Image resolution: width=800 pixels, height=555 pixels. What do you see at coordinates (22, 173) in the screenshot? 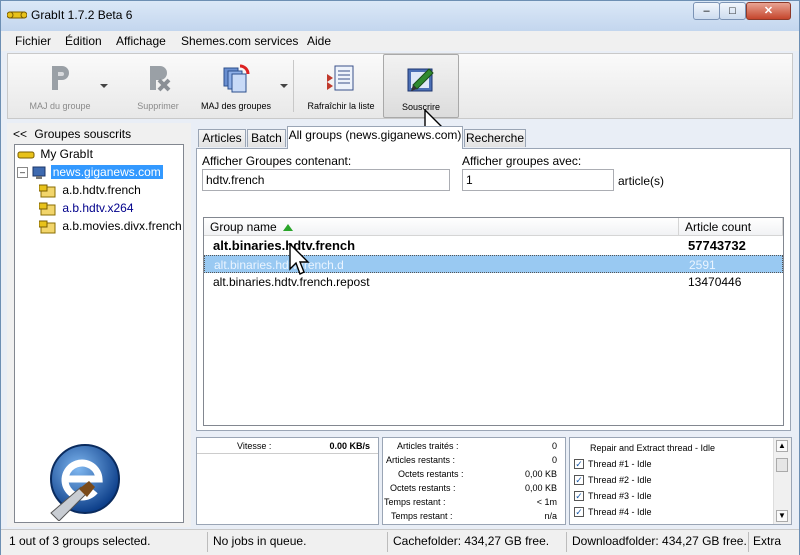
I see `tree-collapse-icon: –` at bounding box center [22, 173].